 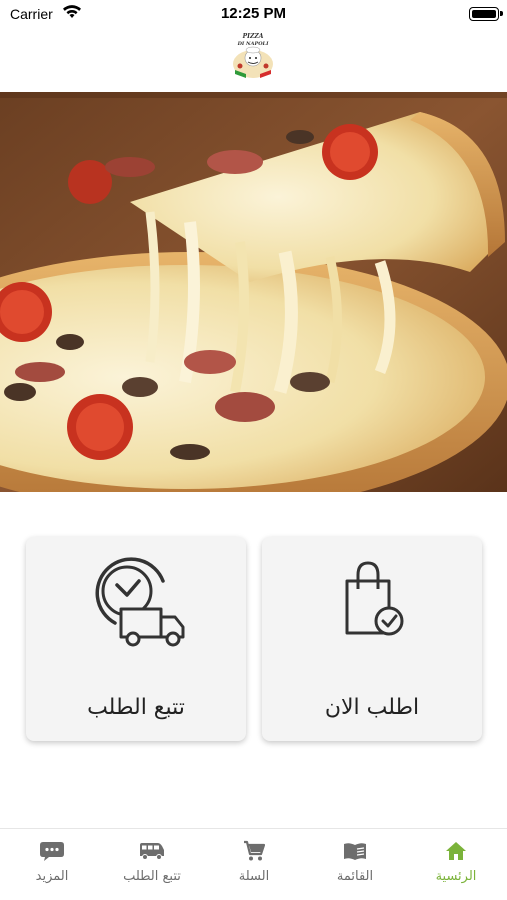 What do you see at coordinates (456, 851) in the screenshot?
I see `home-icon` at bounding box center [456, 851].